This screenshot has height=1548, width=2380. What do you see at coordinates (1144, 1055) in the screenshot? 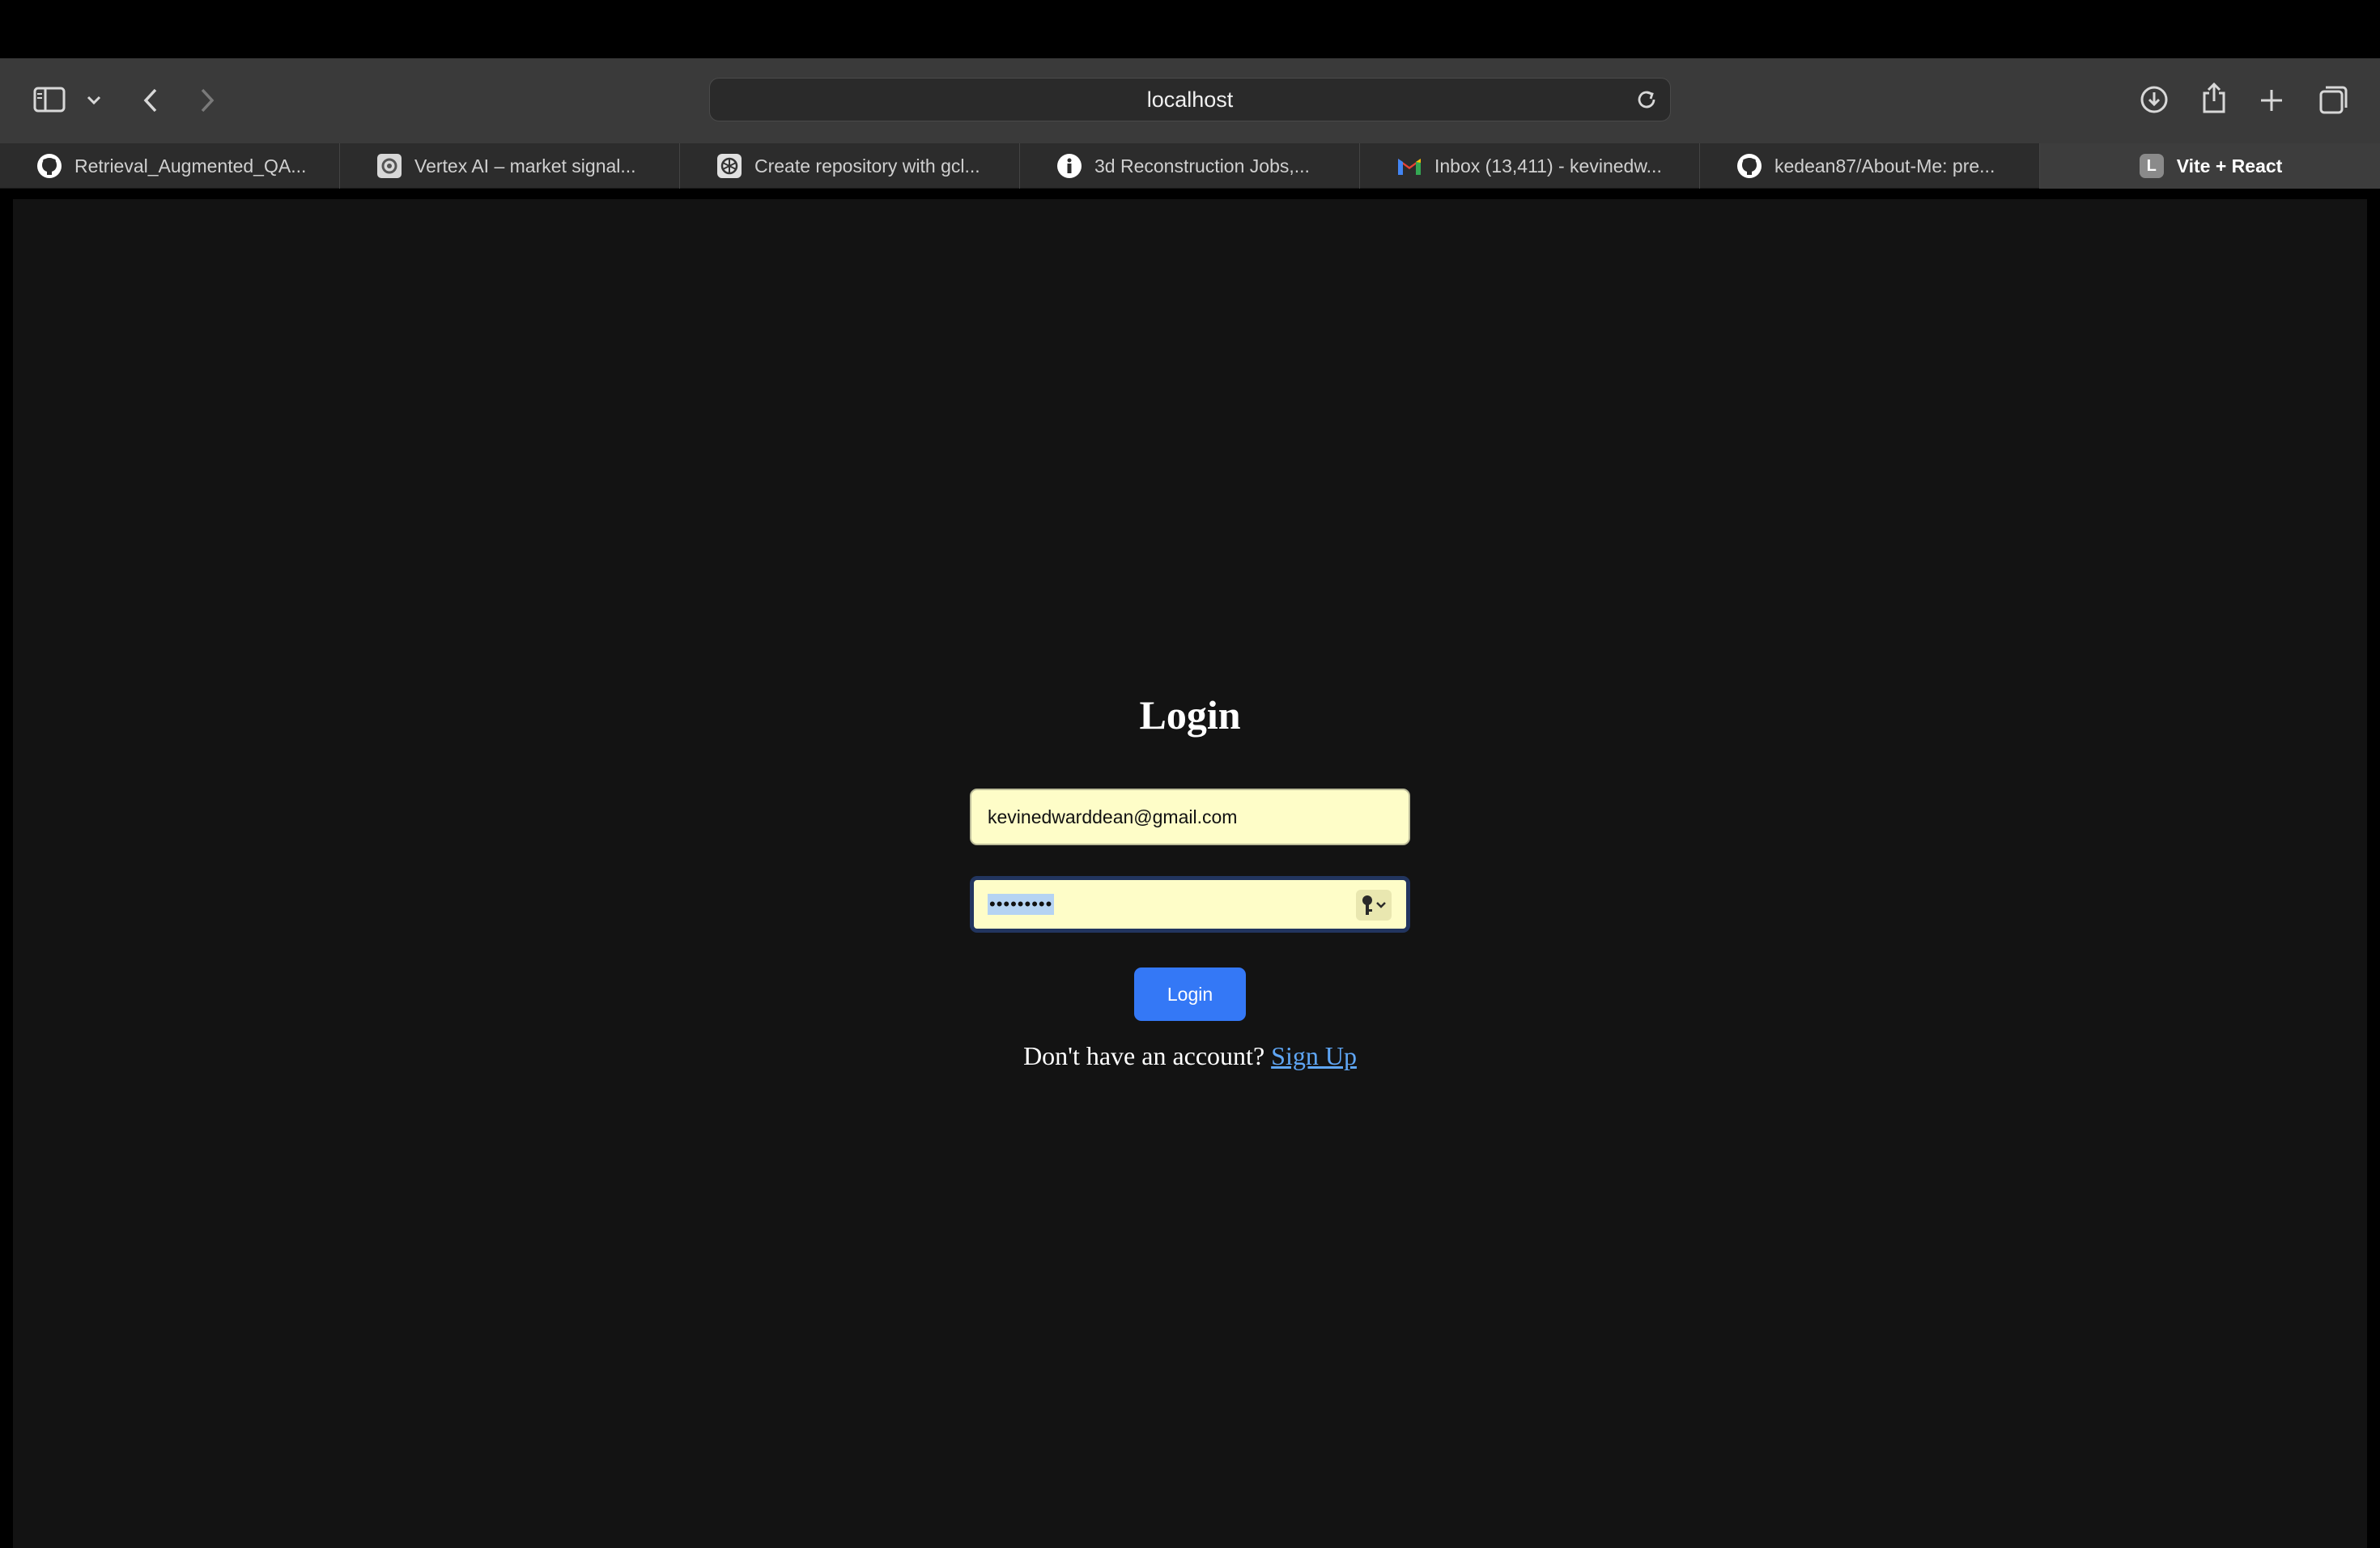
I see `signup-prompt: Don't have an account?` at bounding box center [1144, 1055].